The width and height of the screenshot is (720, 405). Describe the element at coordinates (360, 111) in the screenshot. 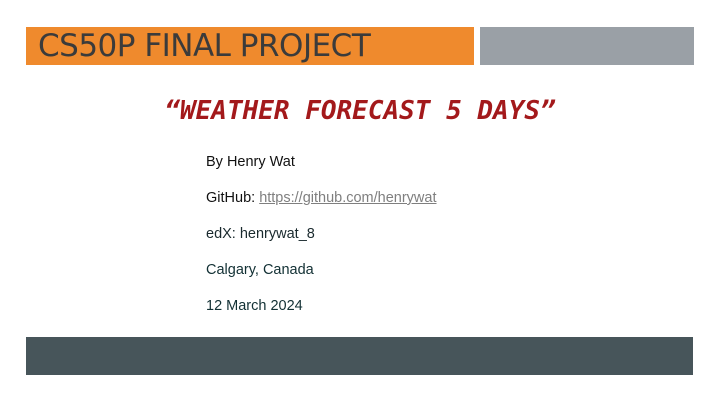

I see `project-subtitle: “WEATHER FORECAST 5 DAYS”` at that location.